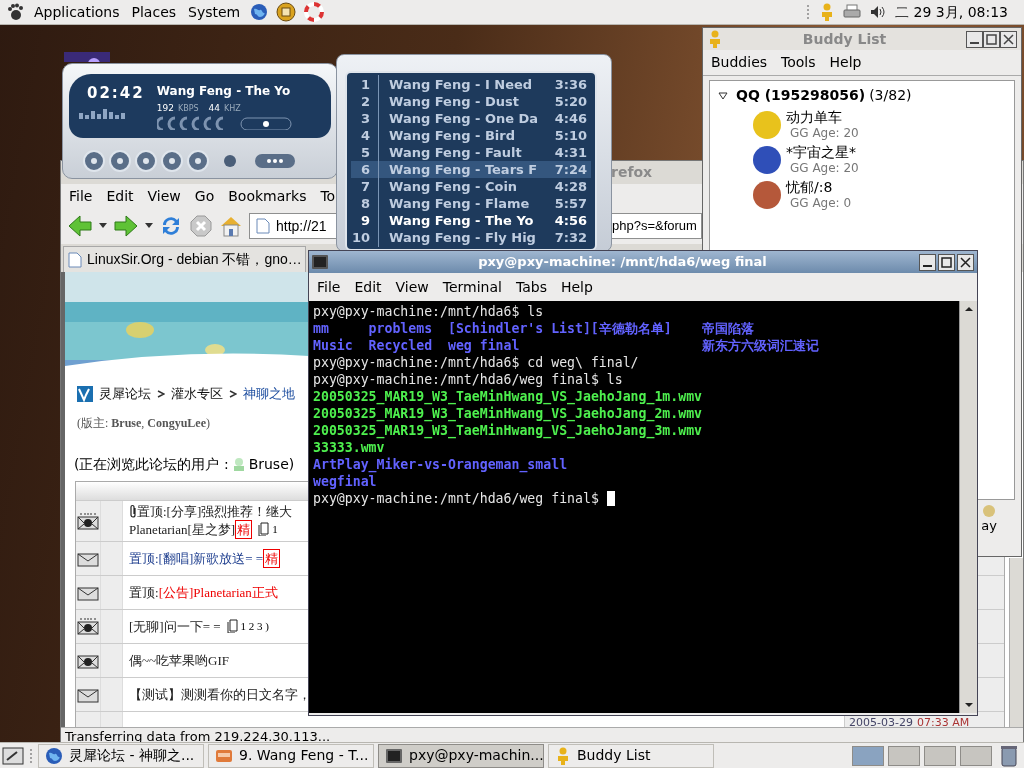 The image size is (1024, 768). Describe the element at coordinates (125, 394) in the screenshot. I see `breadcrumb-link: 灵犀论坛` at that location.